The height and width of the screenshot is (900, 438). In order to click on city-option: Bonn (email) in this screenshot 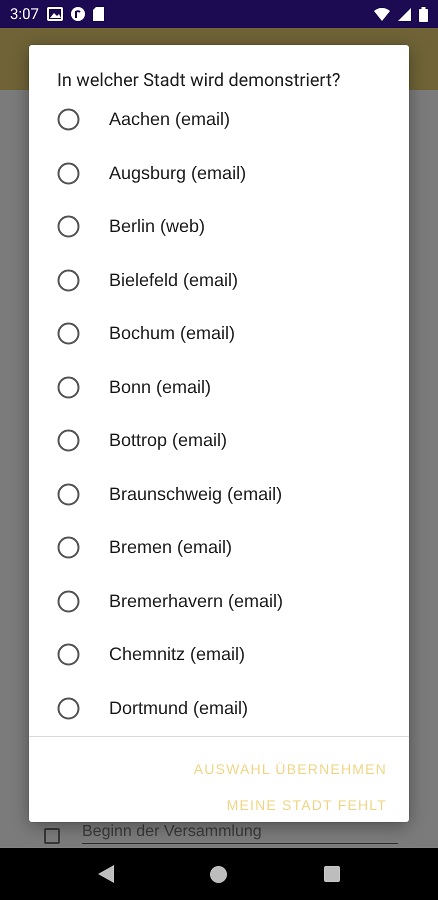, I will do `click(219, 387)`.